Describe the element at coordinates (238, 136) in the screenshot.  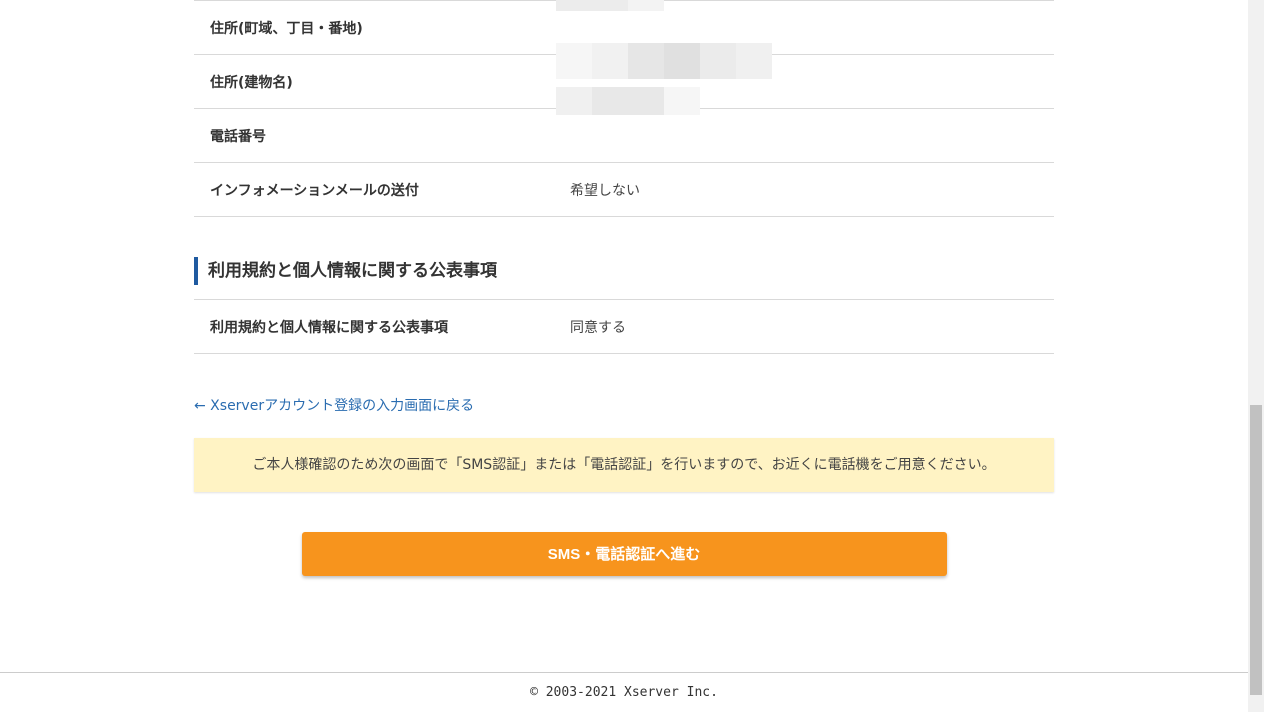
I see `row-label-phone: 電話番号` at that location.